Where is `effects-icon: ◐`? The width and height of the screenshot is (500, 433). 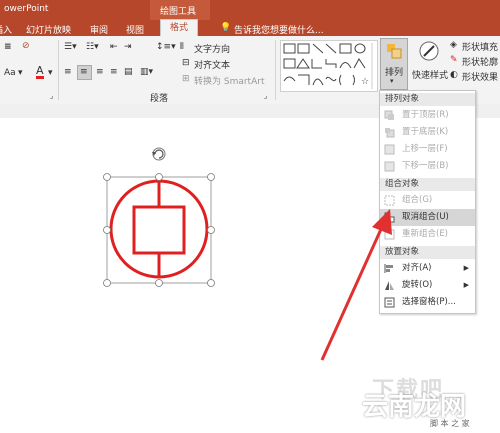 effects-icon: ◐ is located at coordinates (454, 75).